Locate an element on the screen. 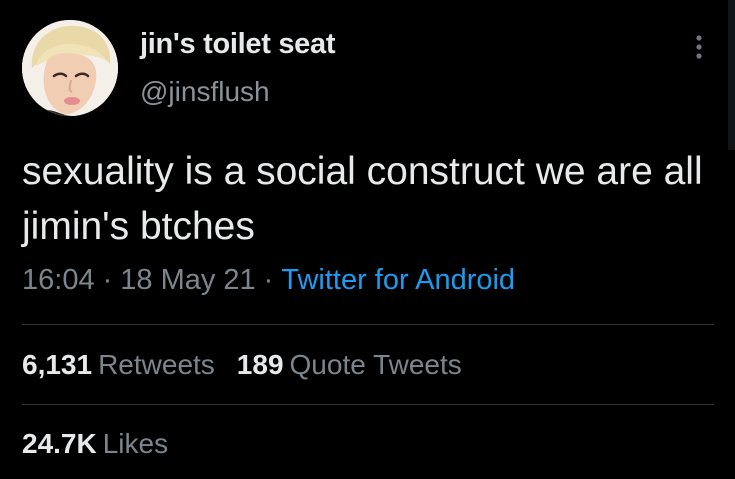 This screenshot has height=479, width=735. profile-photo-icon is located at coordinates (70, 68).